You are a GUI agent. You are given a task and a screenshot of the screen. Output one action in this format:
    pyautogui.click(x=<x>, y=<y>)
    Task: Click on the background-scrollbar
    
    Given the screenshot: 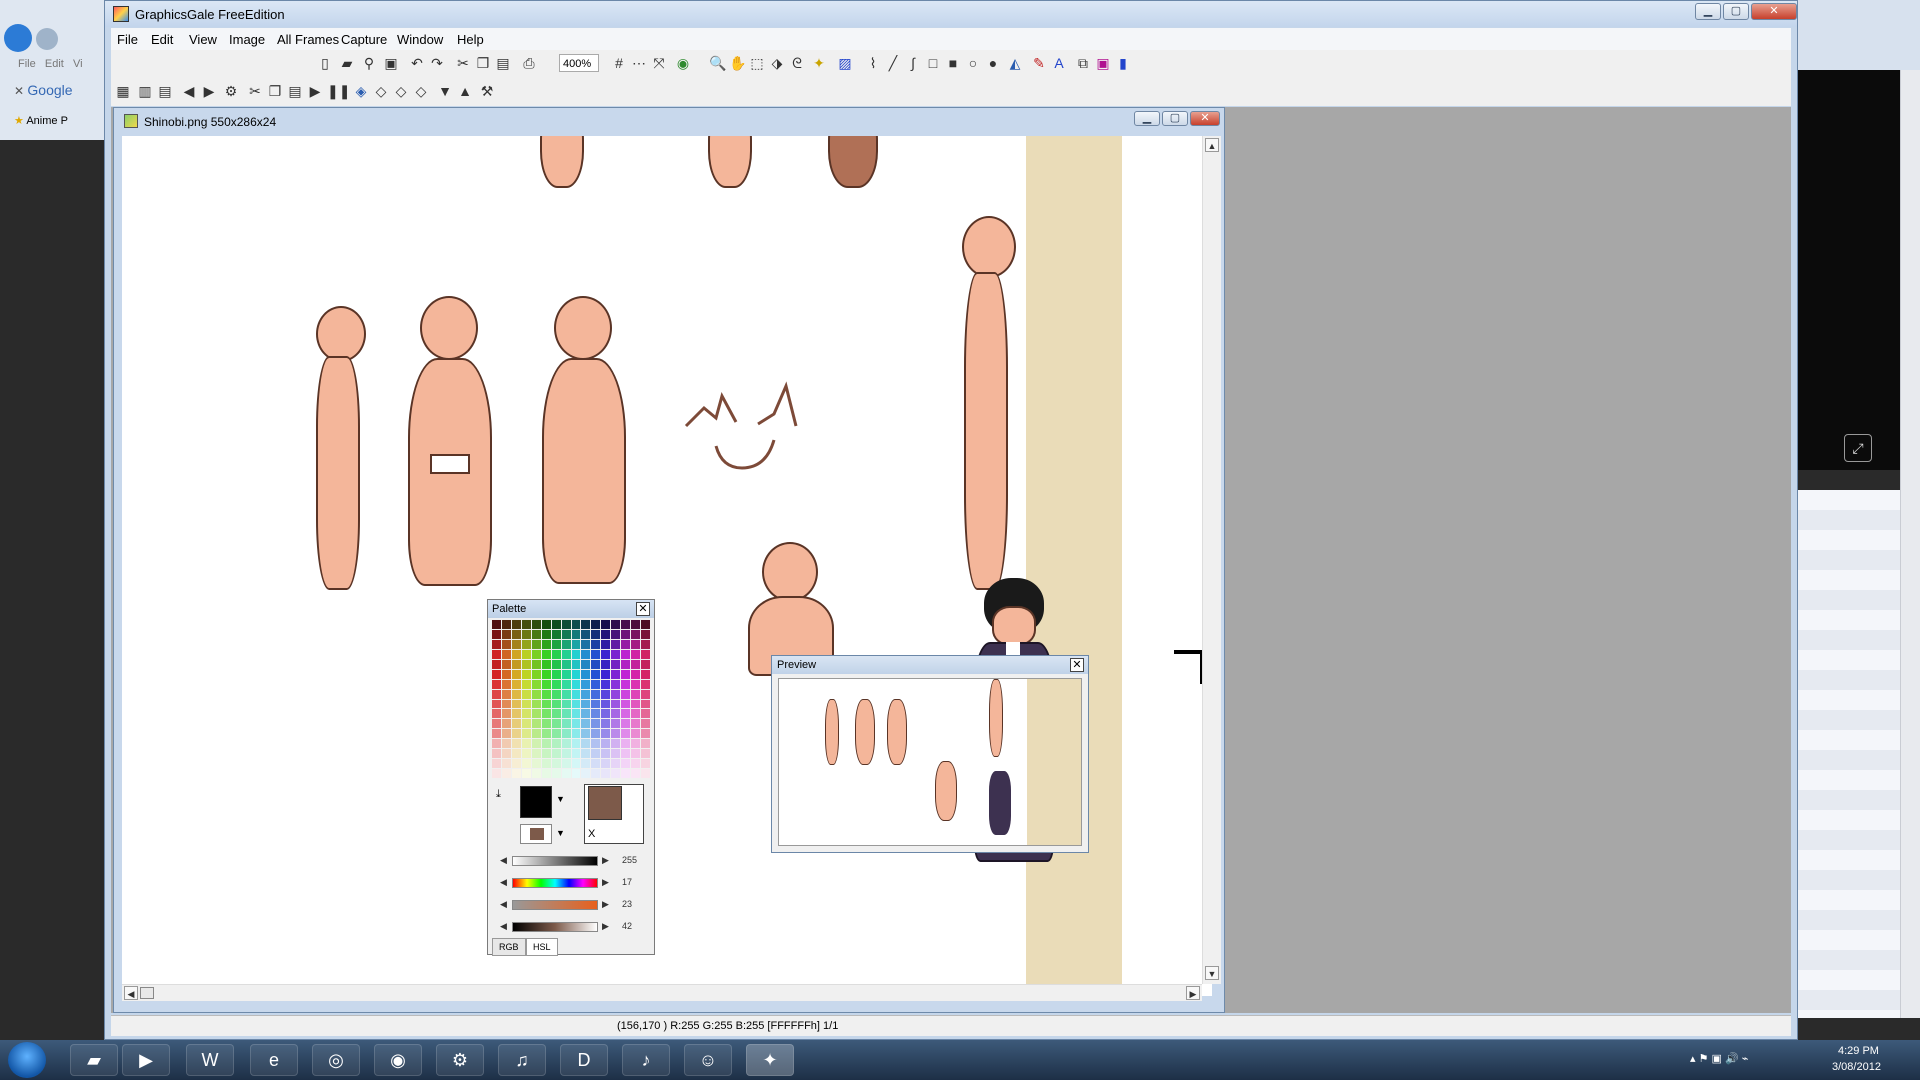 What is the action you would take?
    pyautogui.click(x=1910, y=544)
    